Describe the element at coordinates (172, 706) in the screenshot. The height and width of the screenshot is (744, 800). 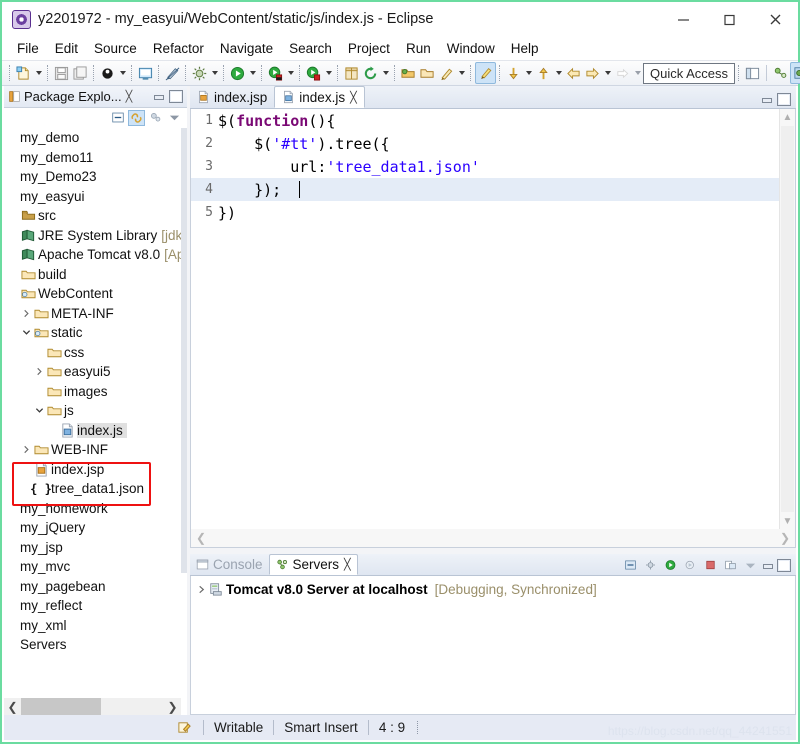
I see `scroll-right-icon: ❯` at that location.